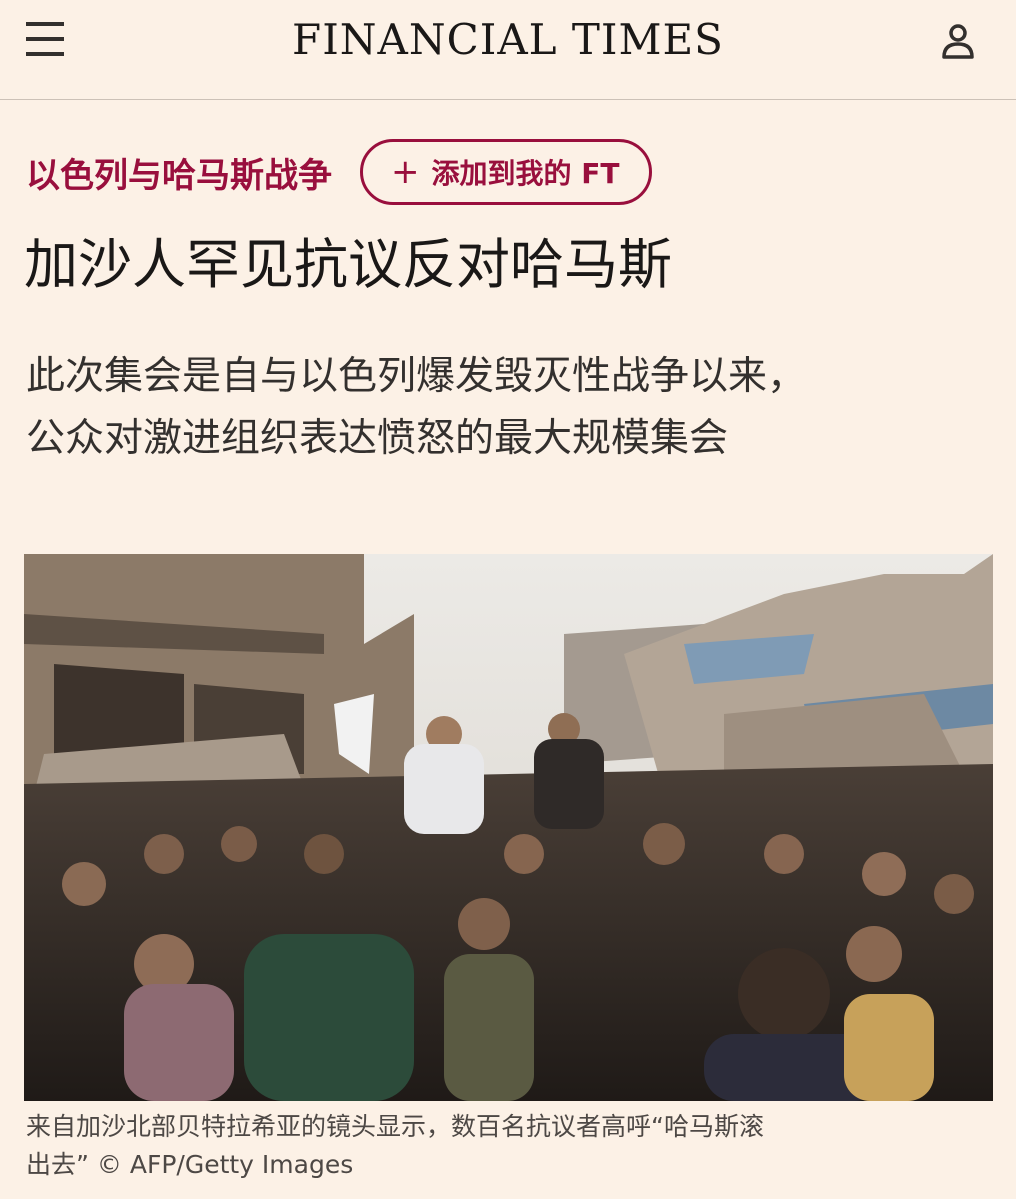 The image size is (1016, 1199). Describe the element at coordinates (377, 438) in the screenshot. I see `standfirst-line: 公众对激进组织表达愤怒的最大规模集会` at that location.